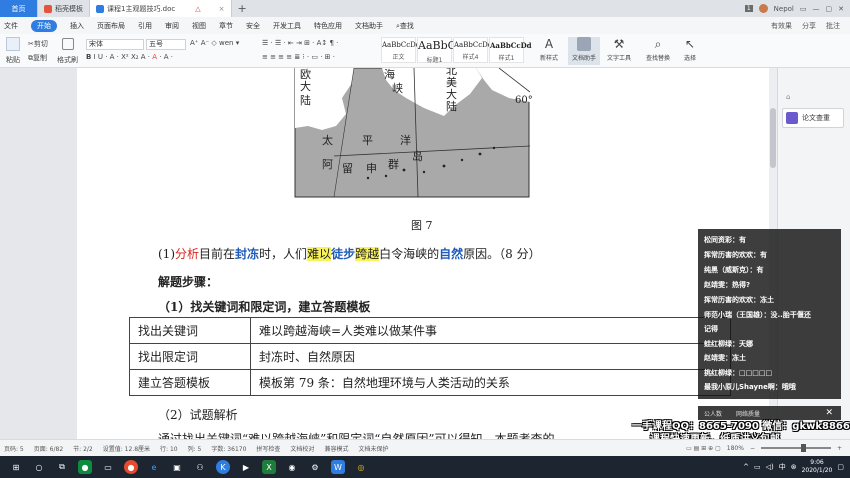 The height and width of the screenshot is (478, 850). I want to click on paste-icon, so click(13, 44).